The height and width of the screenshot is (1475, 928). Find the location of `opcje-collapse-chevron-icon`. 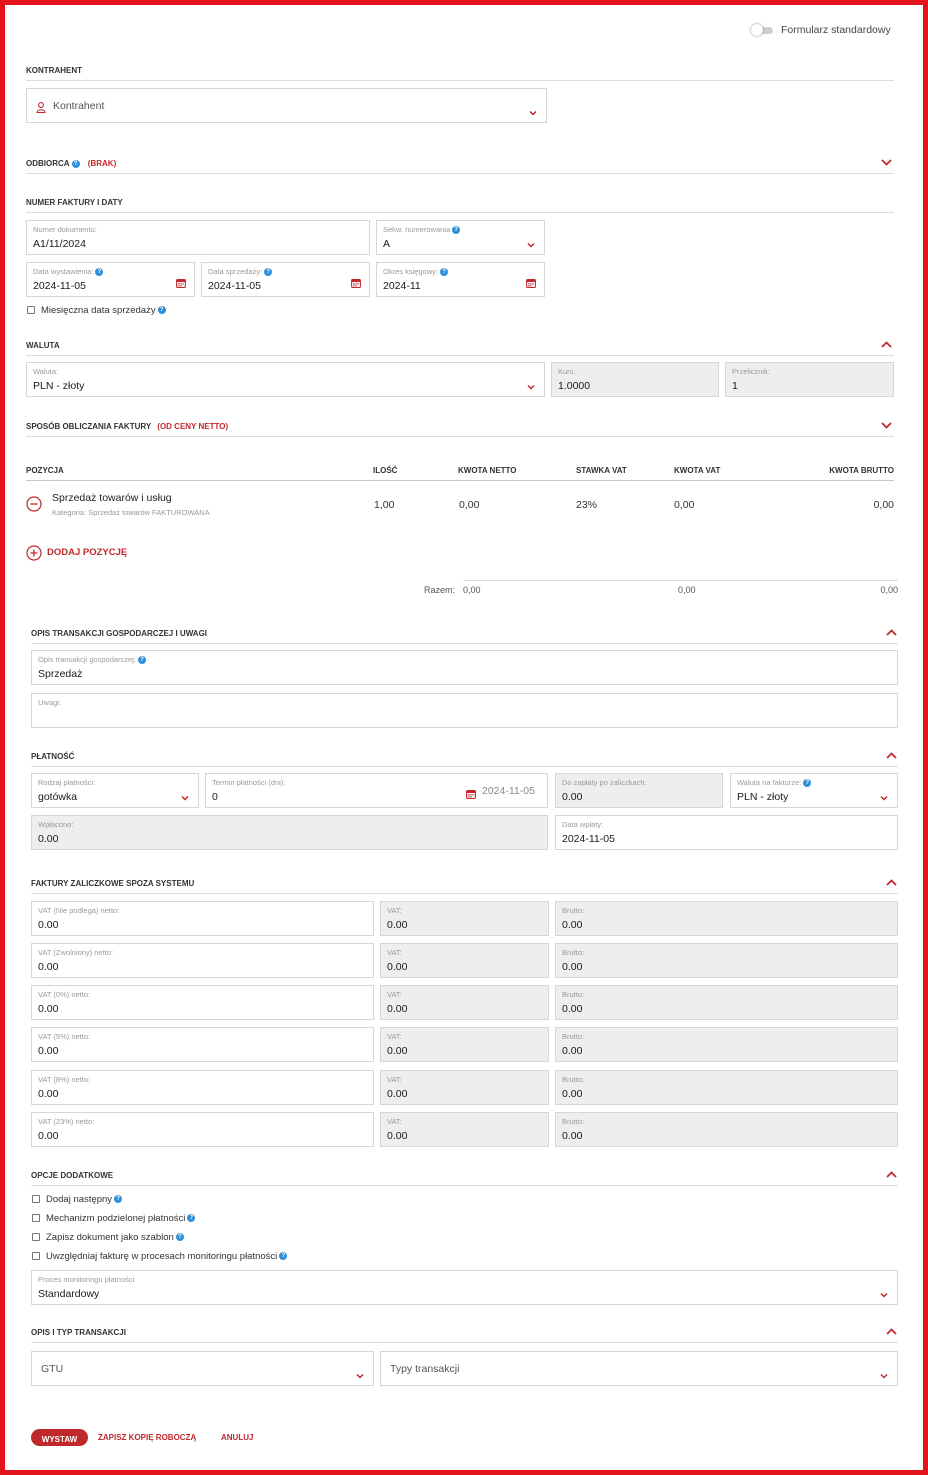

opcje-collapse-chevron-icon is located at coordinates (892, 1176).